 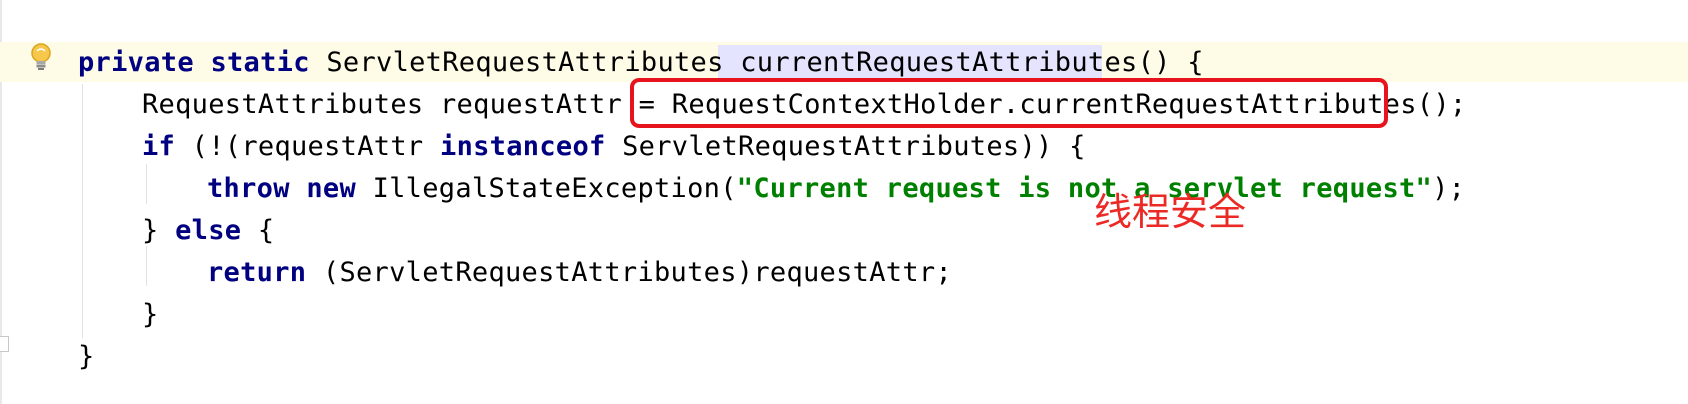 What do you see at coordinates (554, 188) in the screenshot?
I see `code-token: IllegalStateException(` at bounding box center [554, 188].